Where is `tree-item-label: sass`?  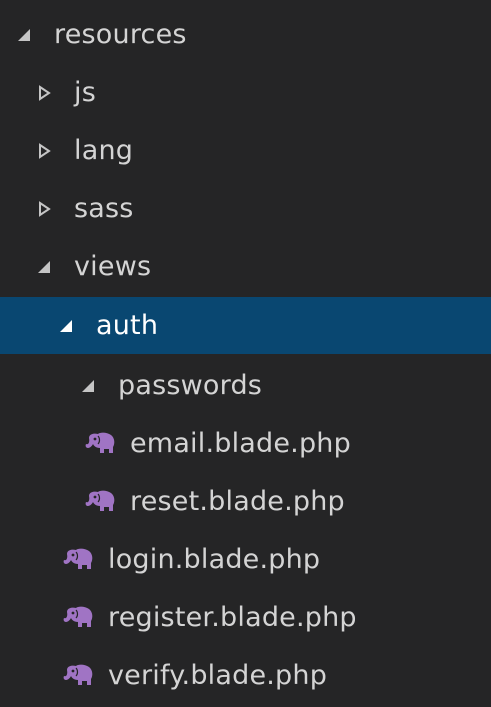
tree-item-label: sass is located at coordinates (104, 208).